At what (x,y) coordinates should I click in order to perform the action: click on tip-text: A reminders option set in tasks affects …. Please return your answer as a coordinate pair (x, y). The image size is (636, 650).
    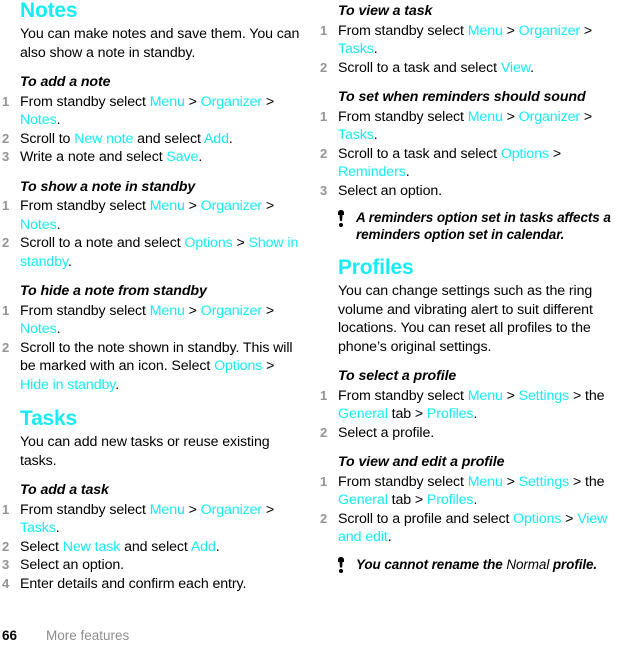
    Looking at the image, I should click on (483, 226).